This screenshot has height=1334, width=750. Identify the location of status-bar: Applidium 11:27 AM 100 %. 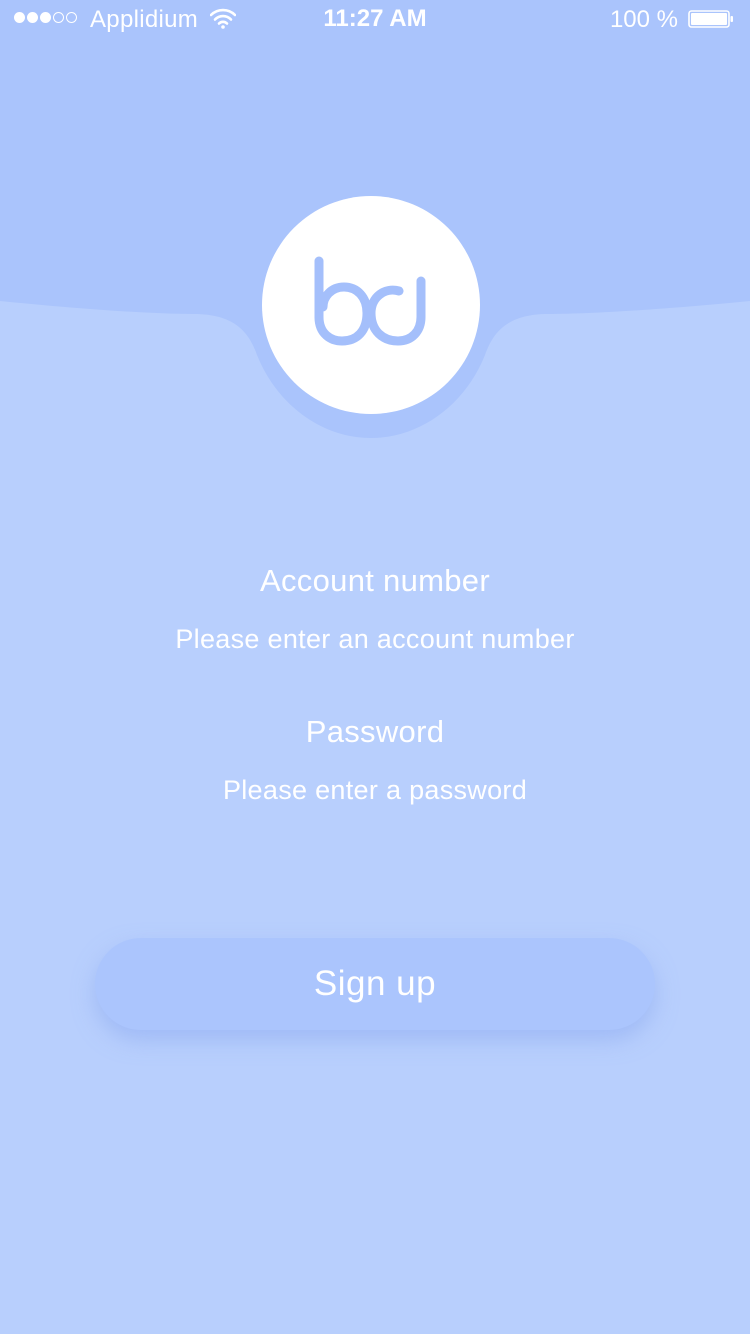
(375, 20).